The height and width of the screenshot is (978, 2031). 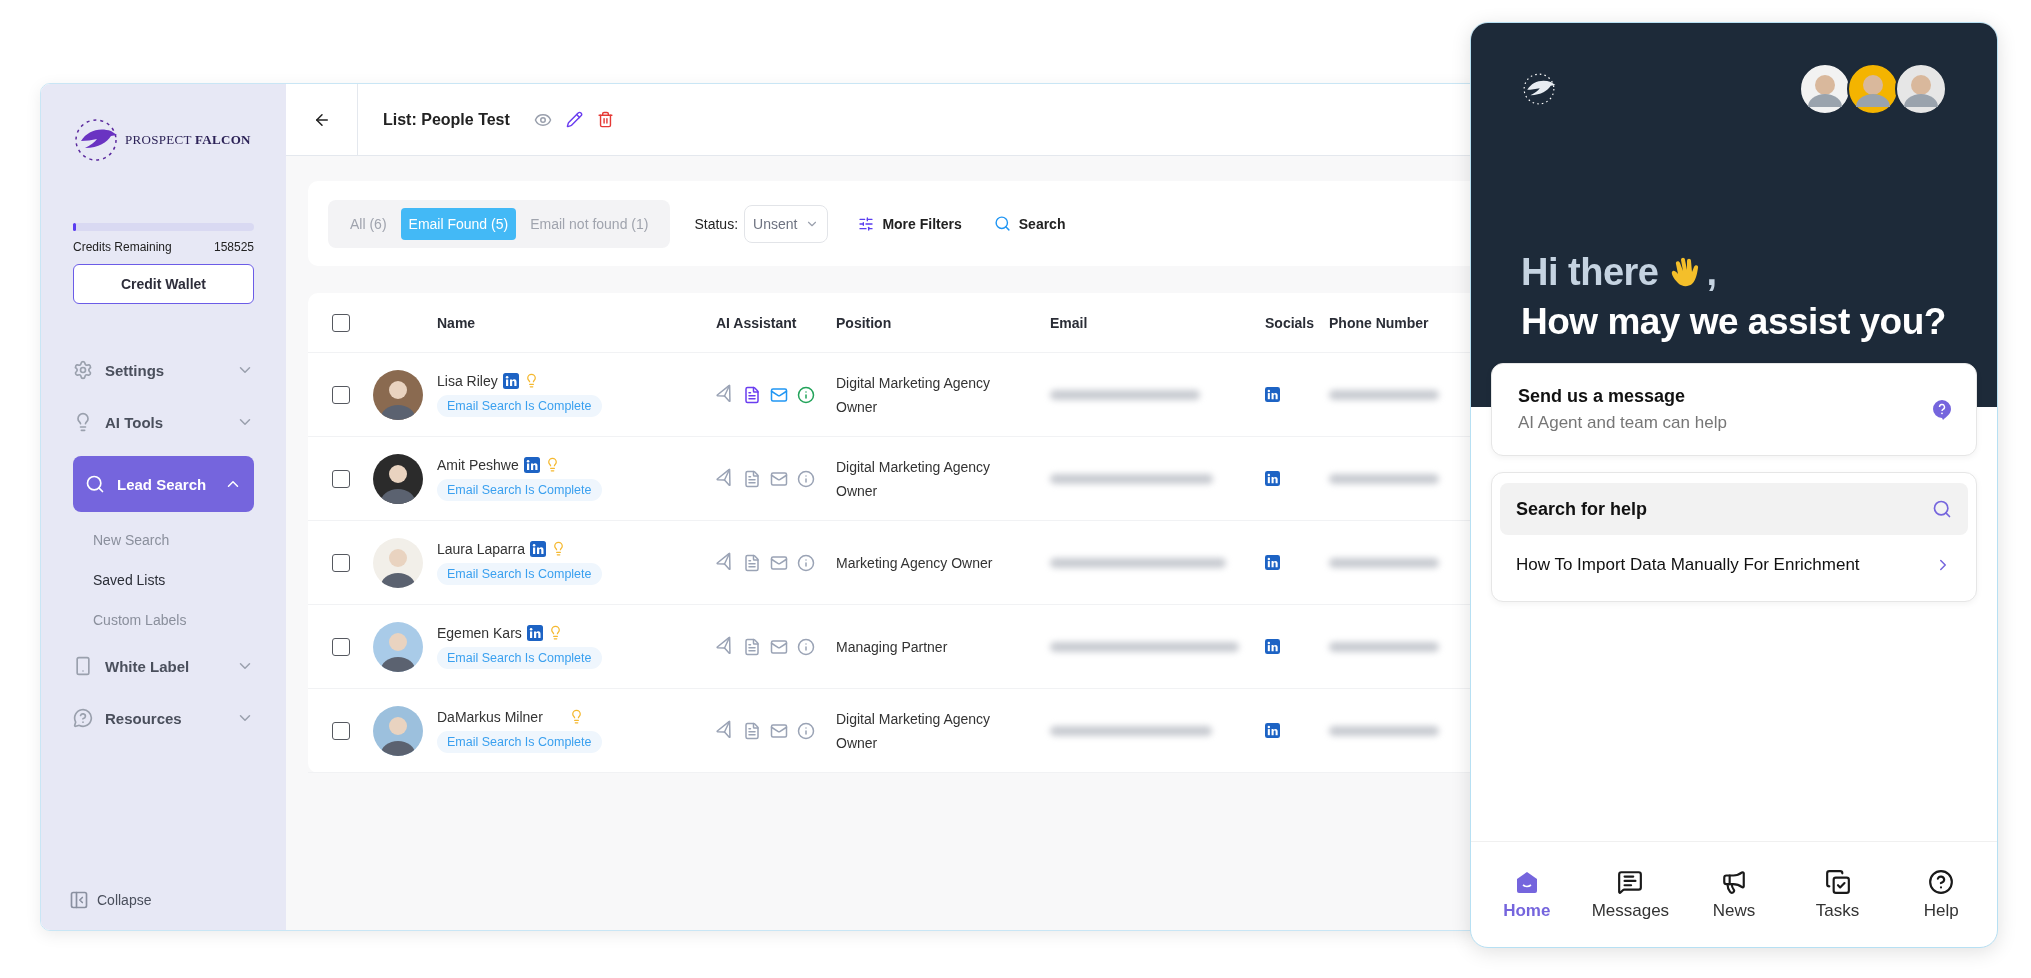 What do you see at coordinates (866, 223) in the screenshot?
I see `sliders-icon` at bounding box center [866, 223].